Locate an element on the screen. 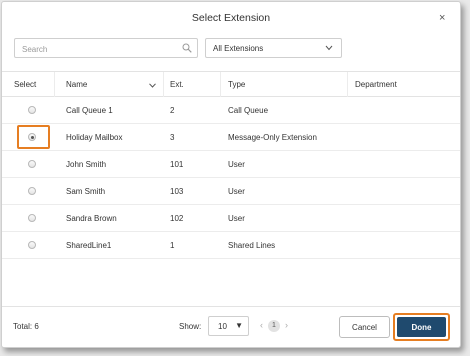 Image resolution: width=470 pixels, height=356 pixels. extension-type-selected: All Extensions is located at coordinates (238, 48).